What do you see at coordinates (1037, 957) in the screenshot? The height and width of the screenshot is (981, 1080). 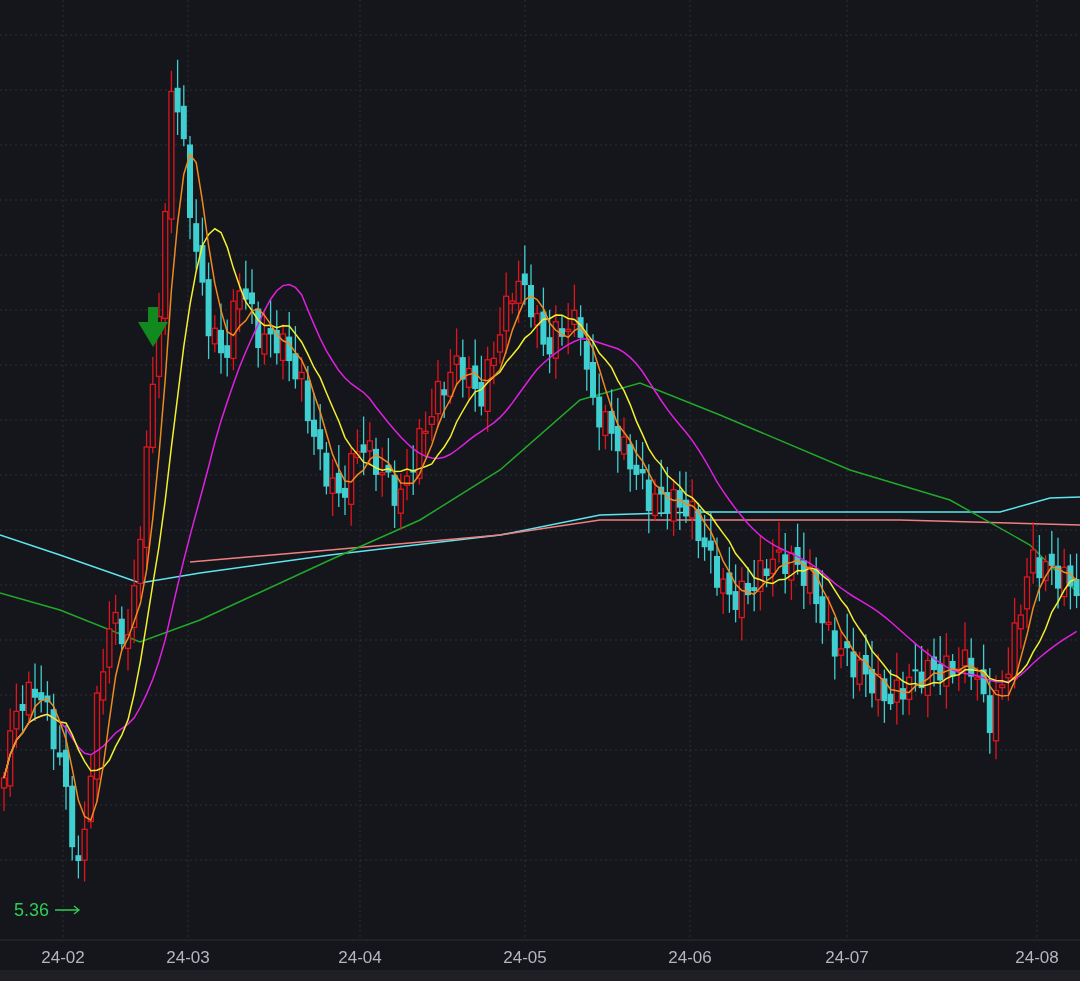 I see `axis-label: 24-08` at bounding box center [1037, 957].